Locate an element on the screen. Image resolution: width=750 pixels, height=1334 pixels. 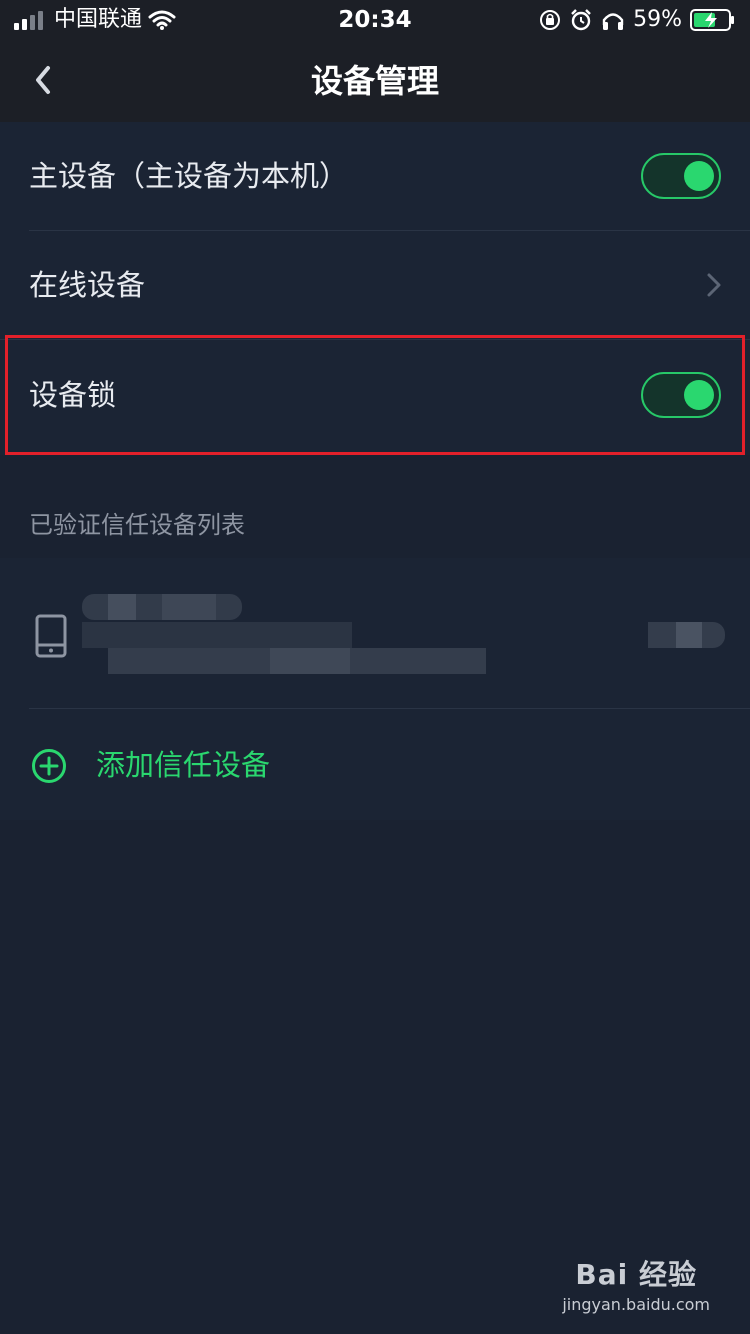
orientation-lock-icon is located at coordinates (550, 20).